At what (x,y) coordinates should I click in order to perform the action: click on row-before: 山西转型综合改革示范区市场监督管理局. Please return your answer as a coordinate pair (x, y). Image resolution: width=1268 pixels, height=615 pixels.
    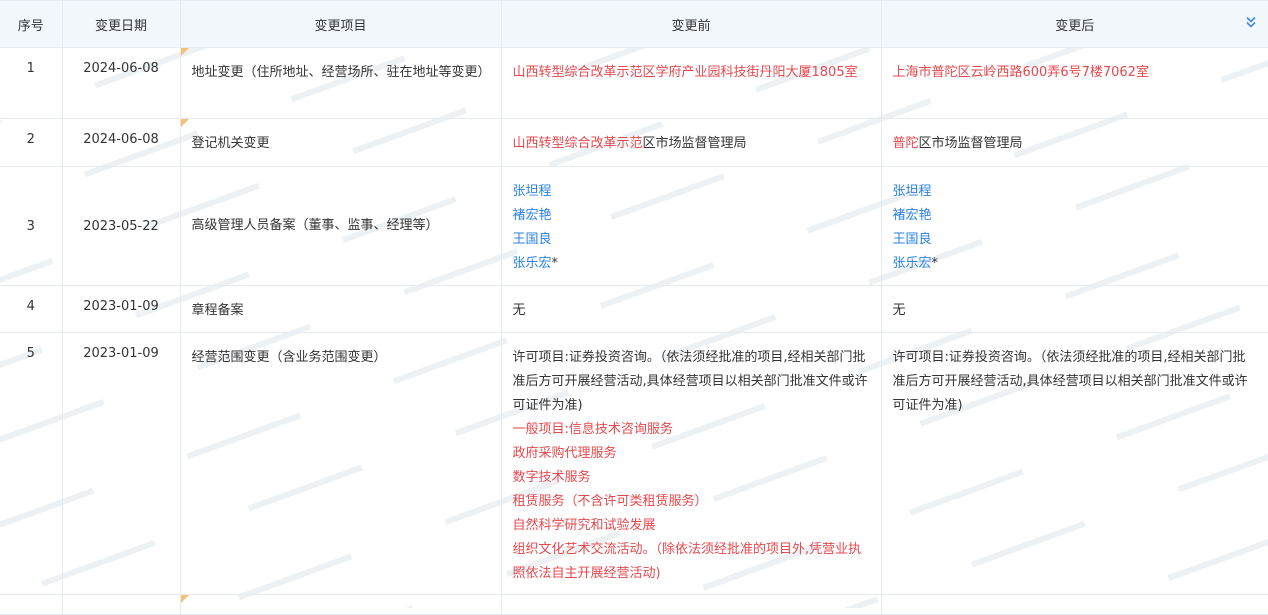
    Looking at the image, I should click on (691, 142).